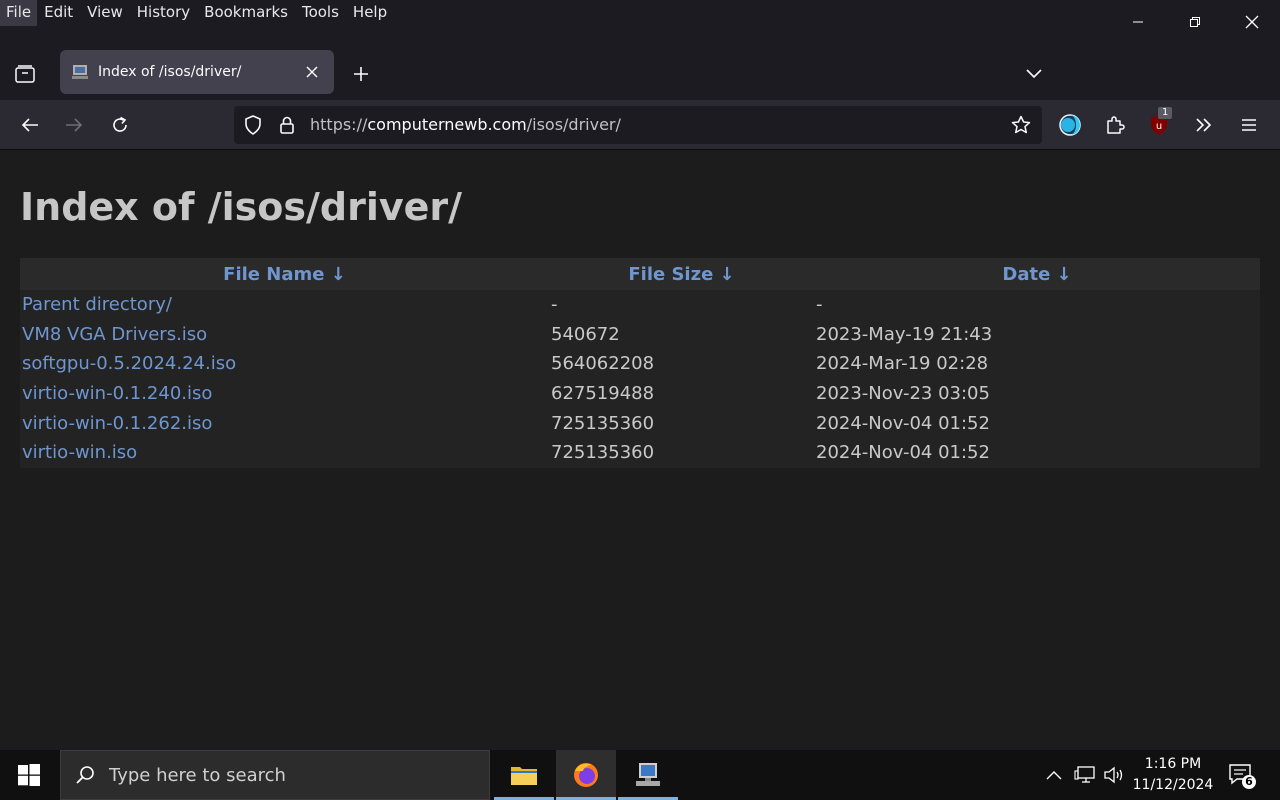 This screenshot has height=800, width=1280. I want to click on clock-date: 11/12/2024, so click(1173, 785).